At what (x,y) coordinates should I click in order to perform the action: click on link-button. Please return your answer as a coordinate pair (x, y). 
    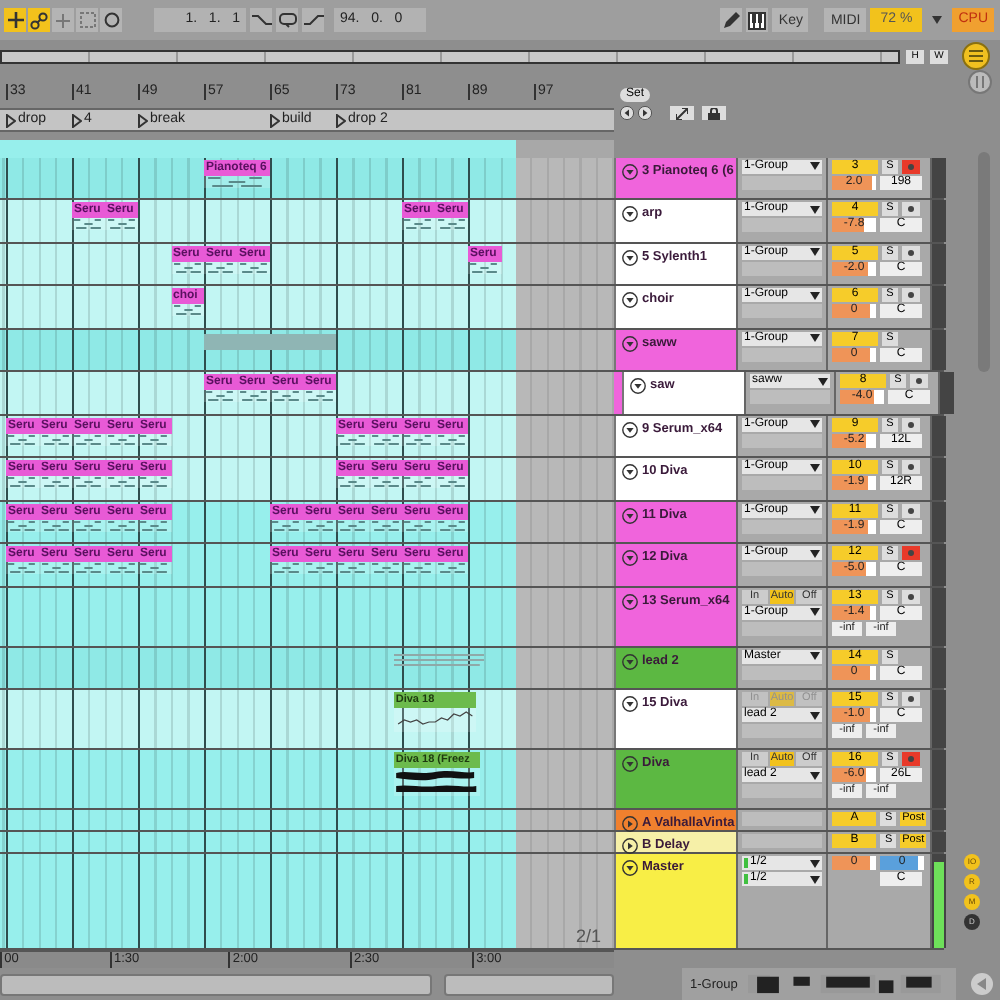
    Looking at the image, I should click on (39, 20).